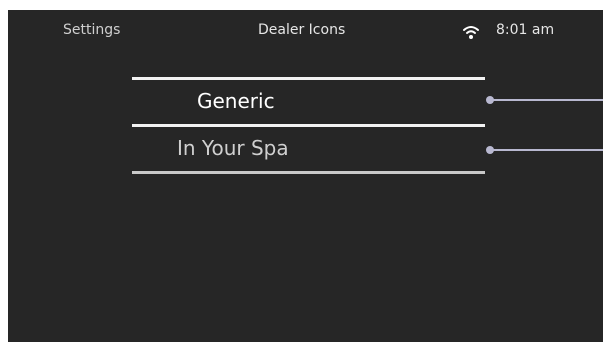  What do you see at coordinates (236, 101) in the screenshot?
I see `list-item-label: Generic` at bounding box center [236, 101].